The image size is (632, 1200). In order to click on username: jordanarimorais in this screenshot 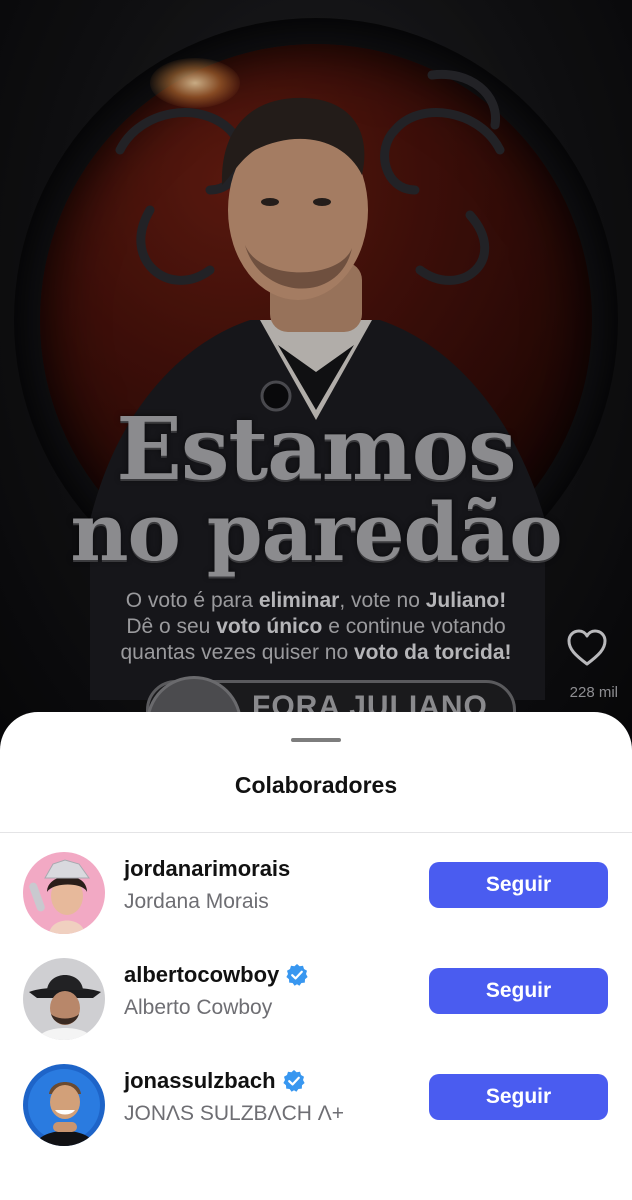, I will do `click(207, 868)`.